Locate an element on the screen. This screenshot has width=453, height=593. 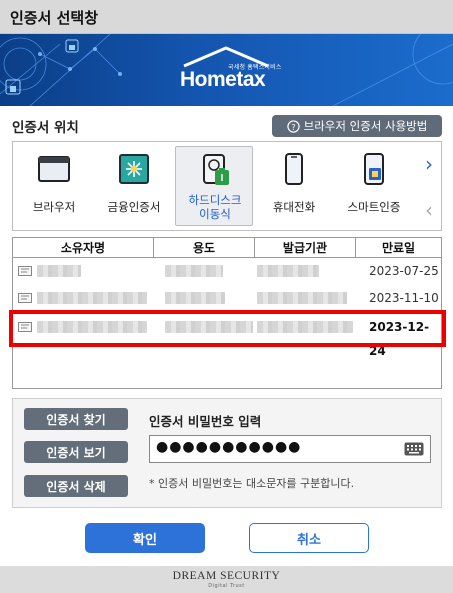
password-input: ●●●●●●●●●●● is located at coordinates (290, 449).